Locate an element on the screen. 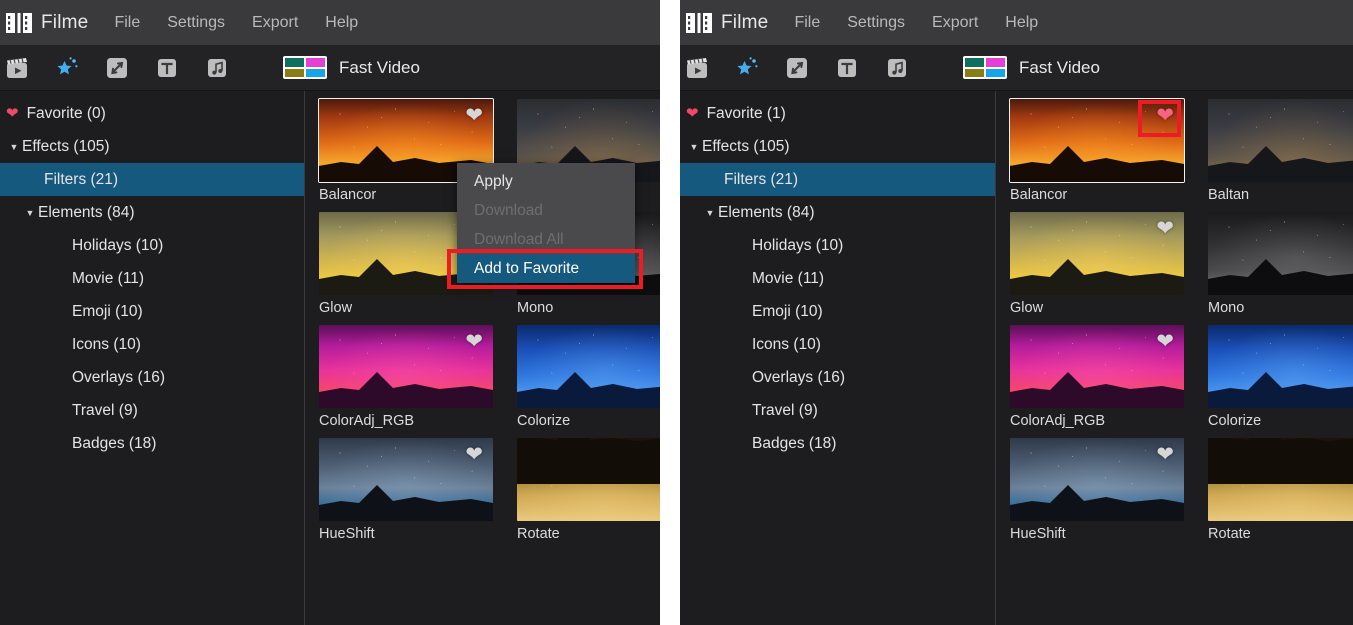 This screenshot has height=625, width=1353. sidebar-item-label: Overlays (16) is located at coordinates (799, 377).